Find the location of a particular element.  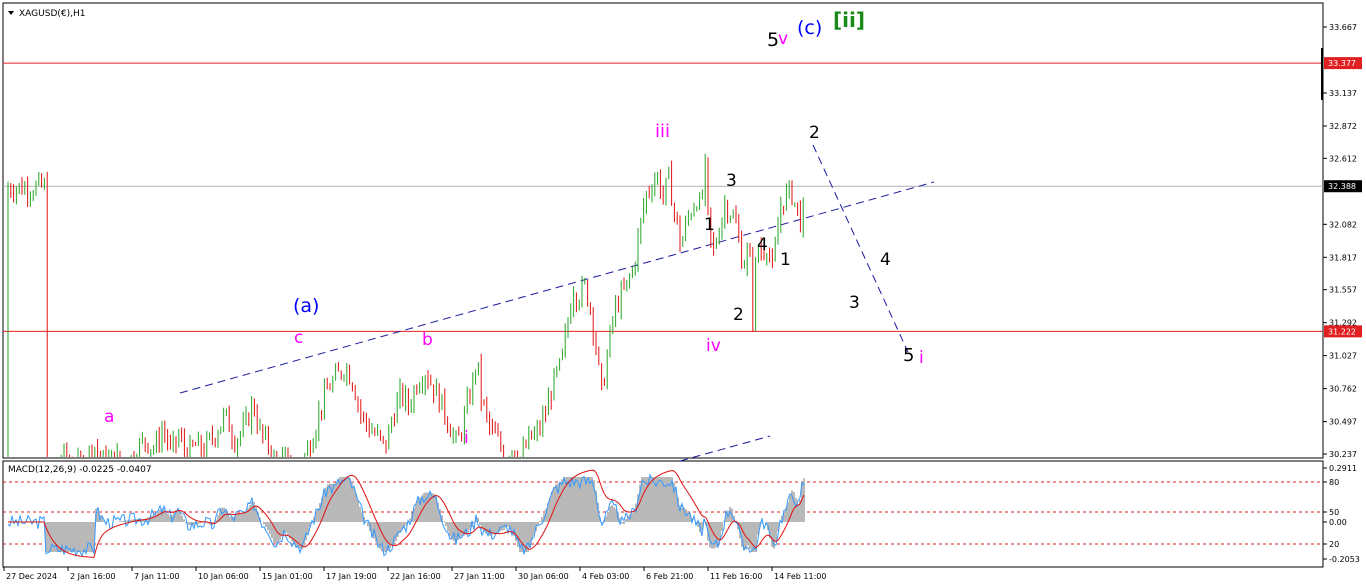

x-tick-label: 7 Jan 11:00 is located at coordinates (157, 576).